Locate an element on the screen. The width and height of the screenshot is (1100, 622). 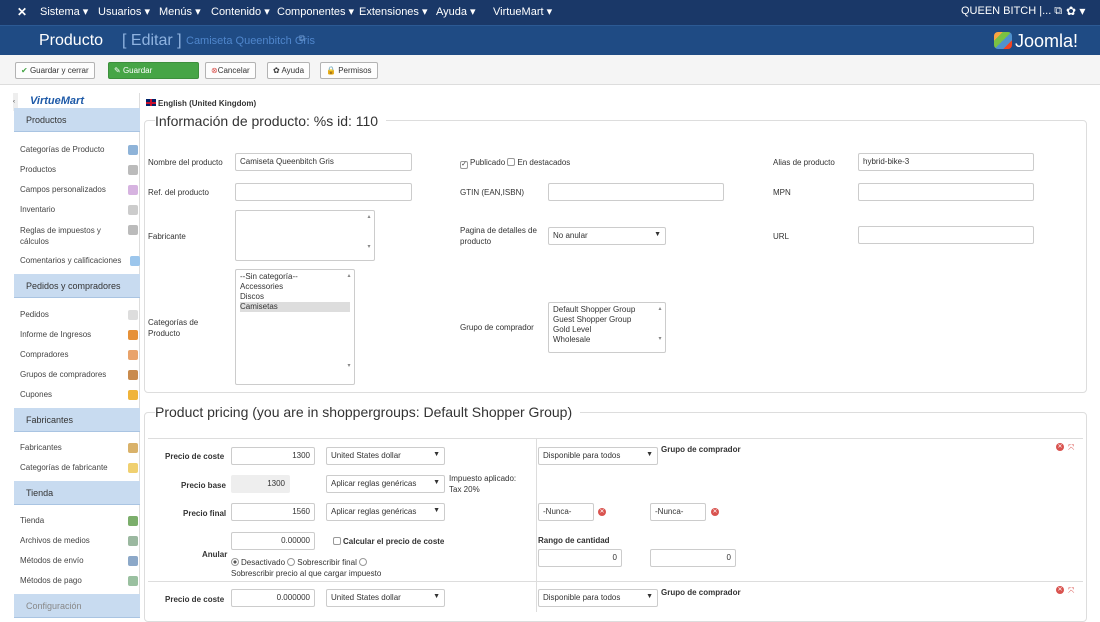
sidebar-item-inventario: Inventario is located at coordinates (79, 210).